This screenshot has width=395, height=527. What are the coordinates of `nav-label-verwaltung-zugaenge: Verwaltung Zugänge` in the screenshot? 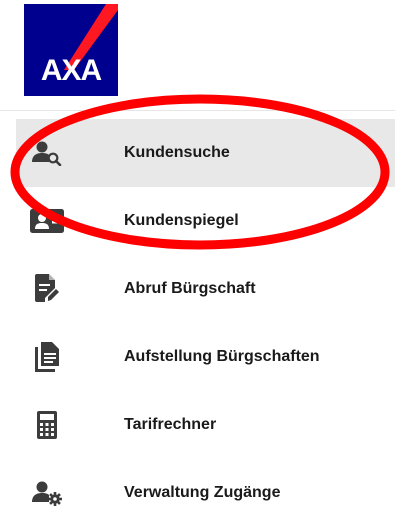 It's located at (202, 492).